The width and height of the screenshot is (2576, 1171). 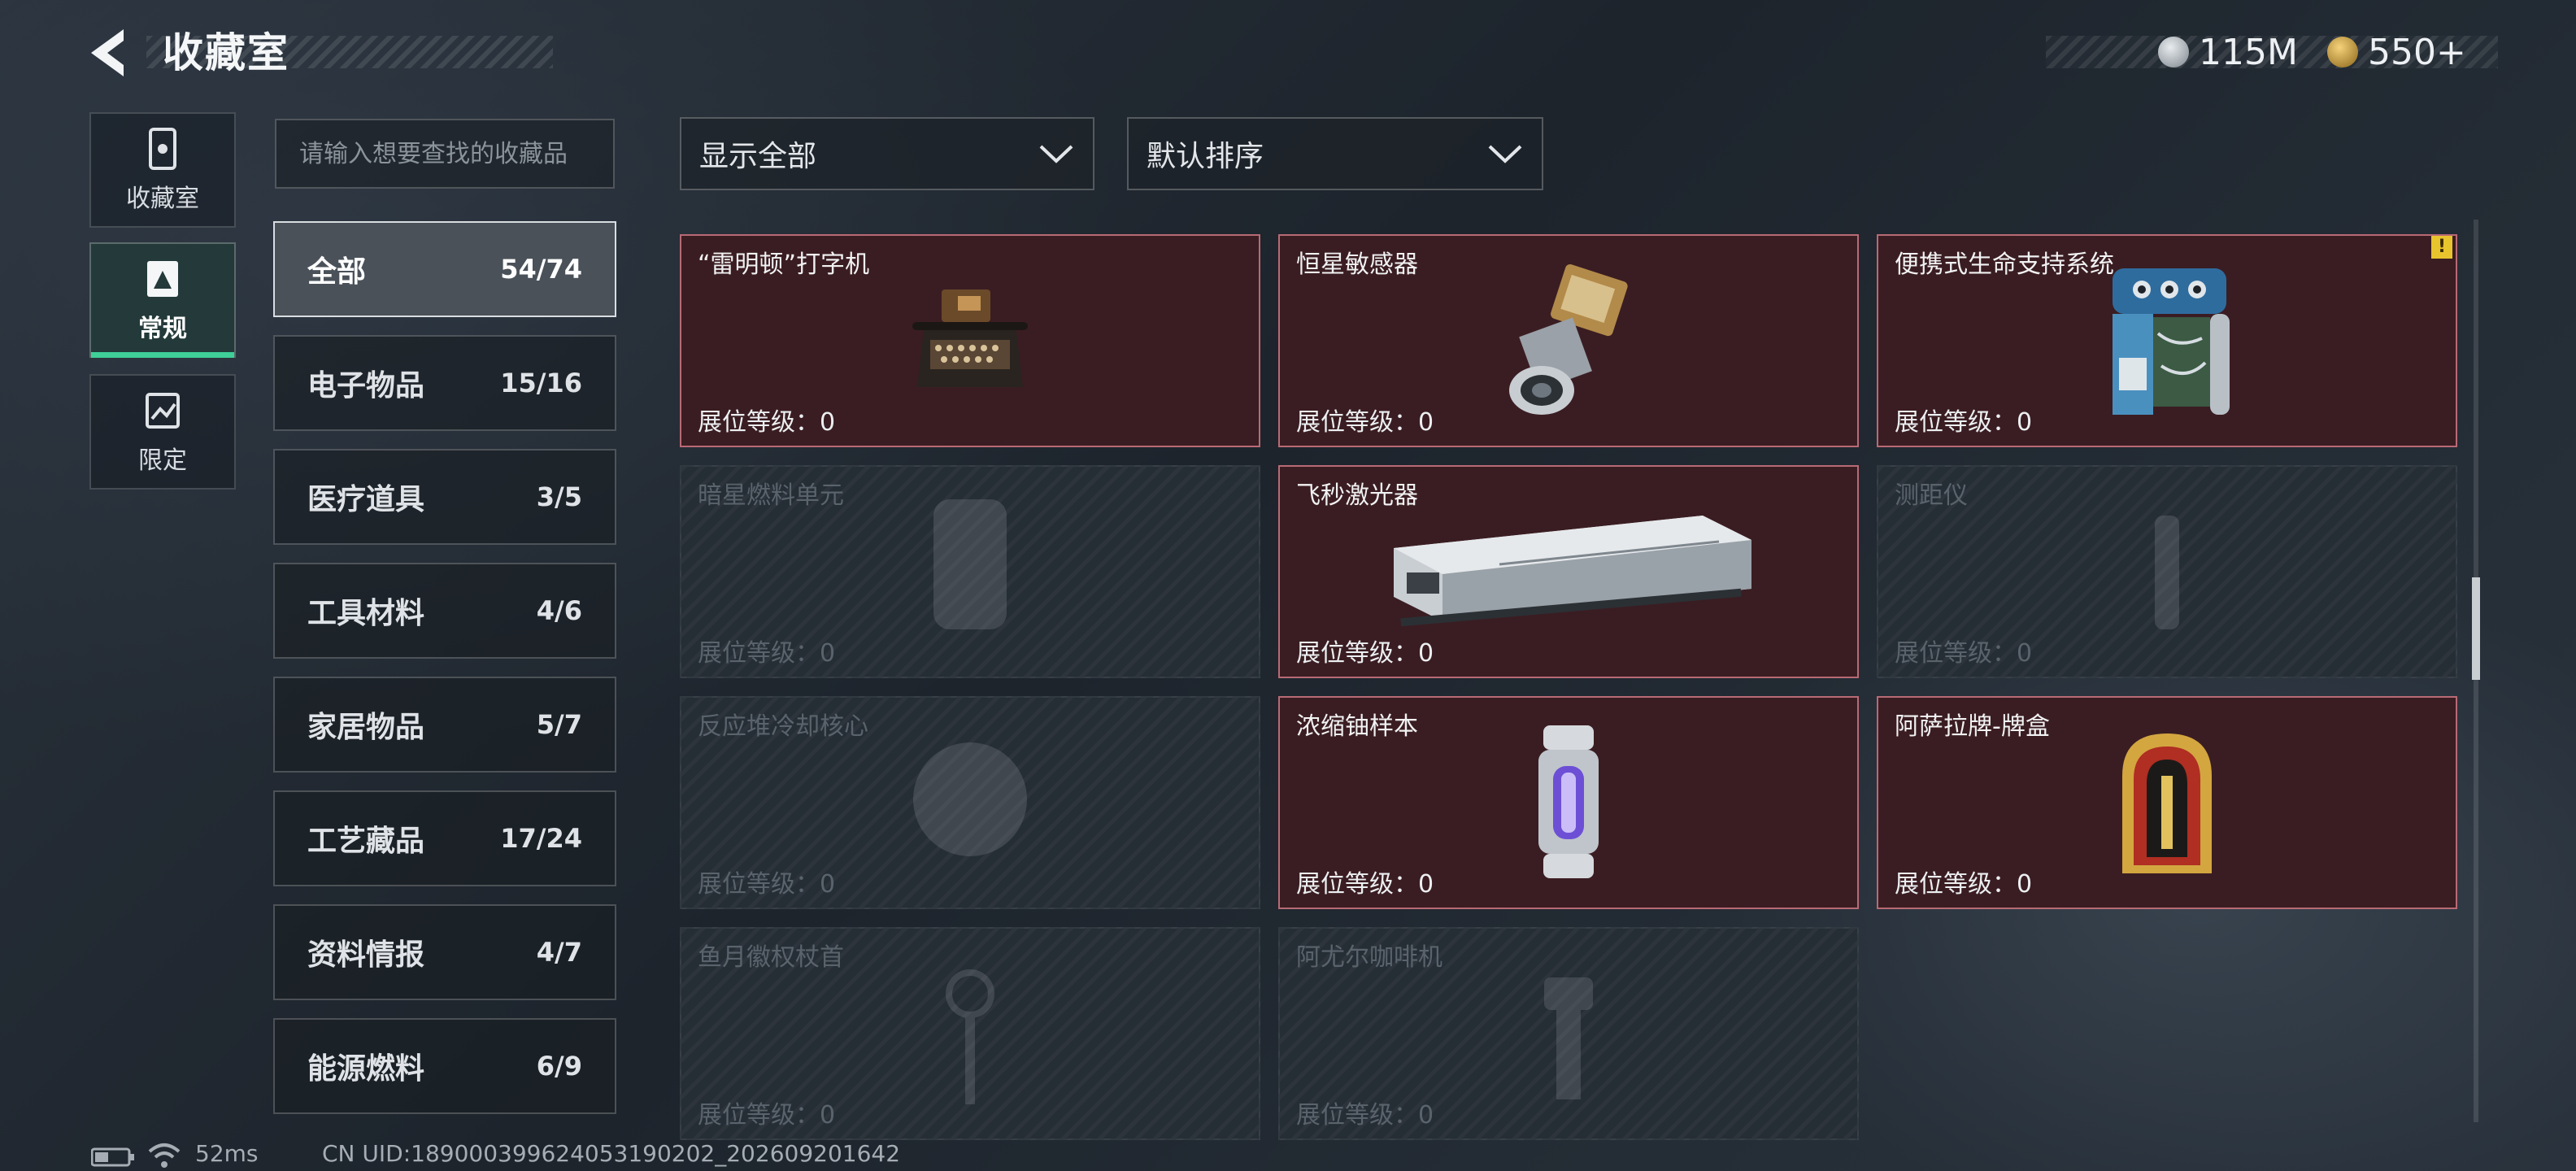 What do you see at coordinates (559, 611) in the screenshot?
I see `category-count: 4/6` at bounding box center [559, 611].